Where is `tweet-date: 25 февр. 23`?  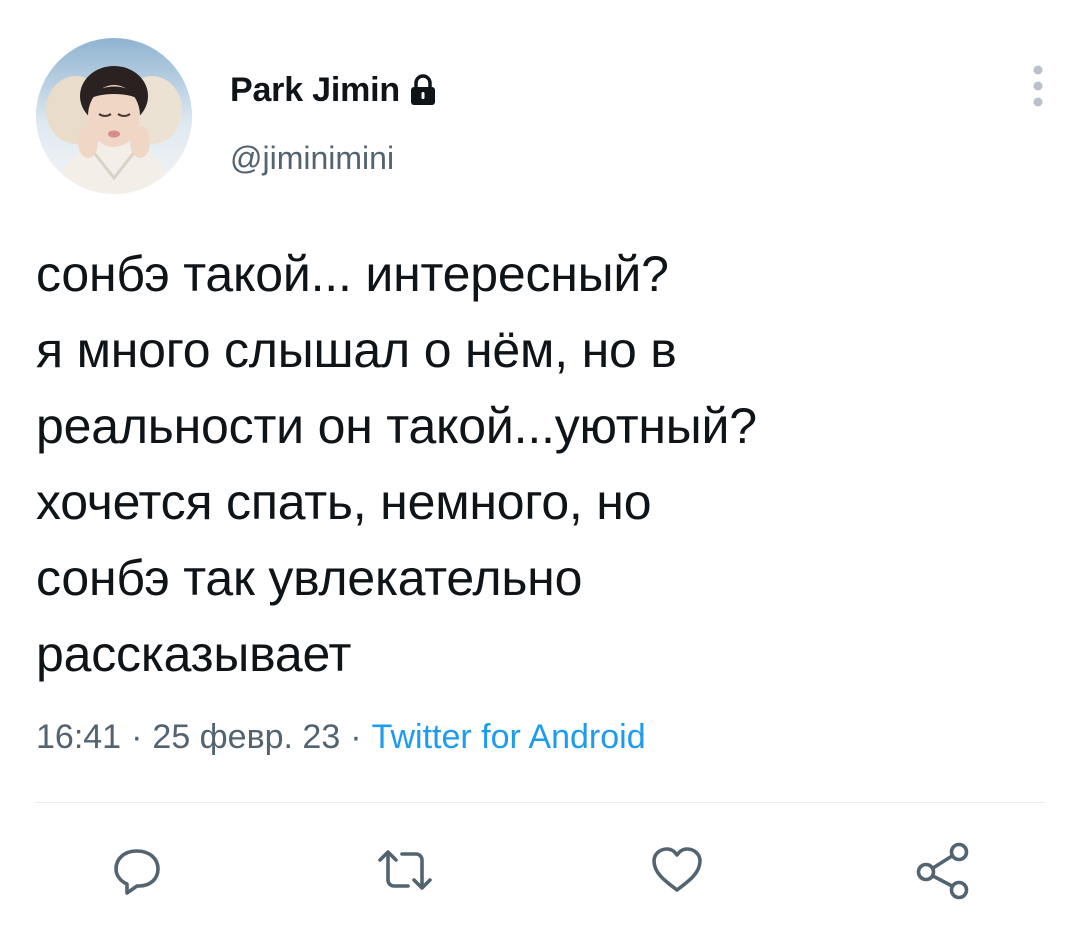 tweet-date: 25 февр. 23 is located at coordinates (246, 737).